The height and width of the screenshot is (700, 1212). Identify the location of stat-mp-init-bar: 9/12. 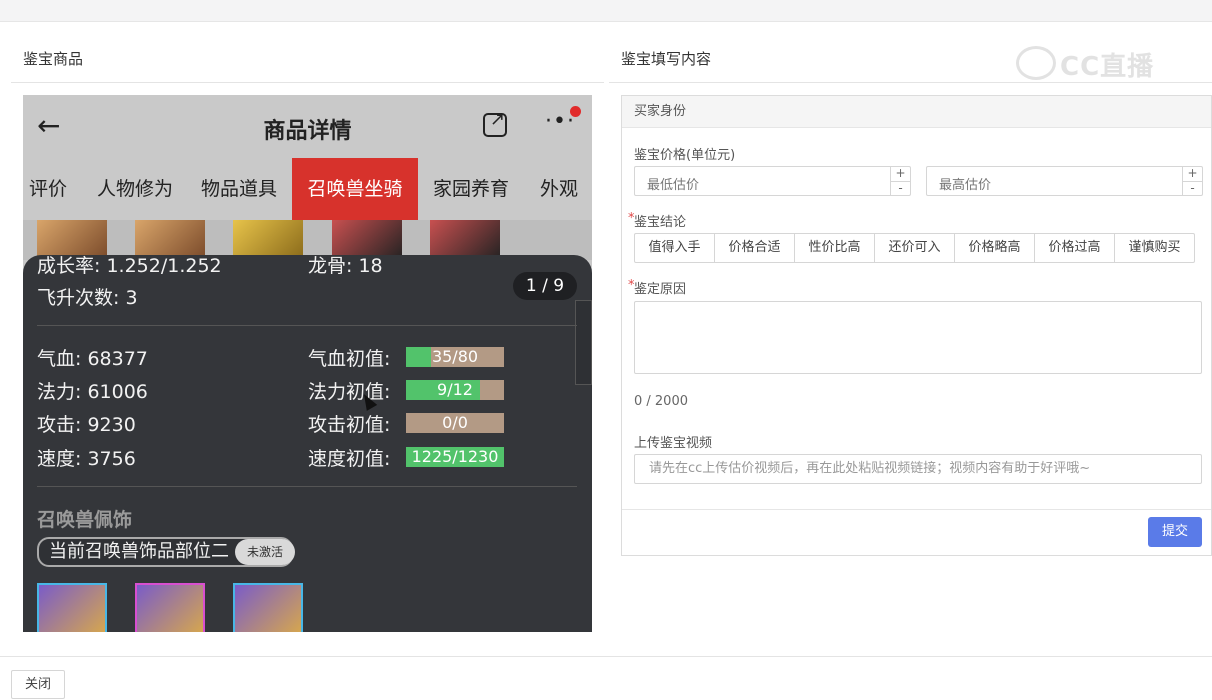
(455, 390).